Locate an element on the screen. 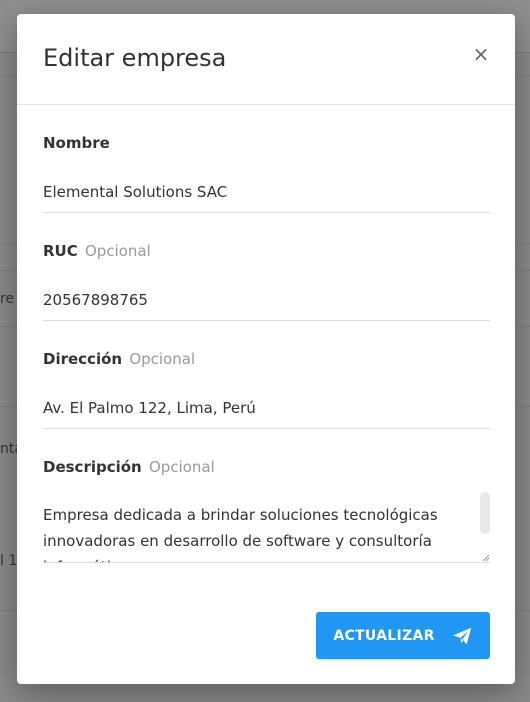 The width and height of the screenshot is (530, 702). description-label: Descripción Opcional is located at coordinates (129, 467).